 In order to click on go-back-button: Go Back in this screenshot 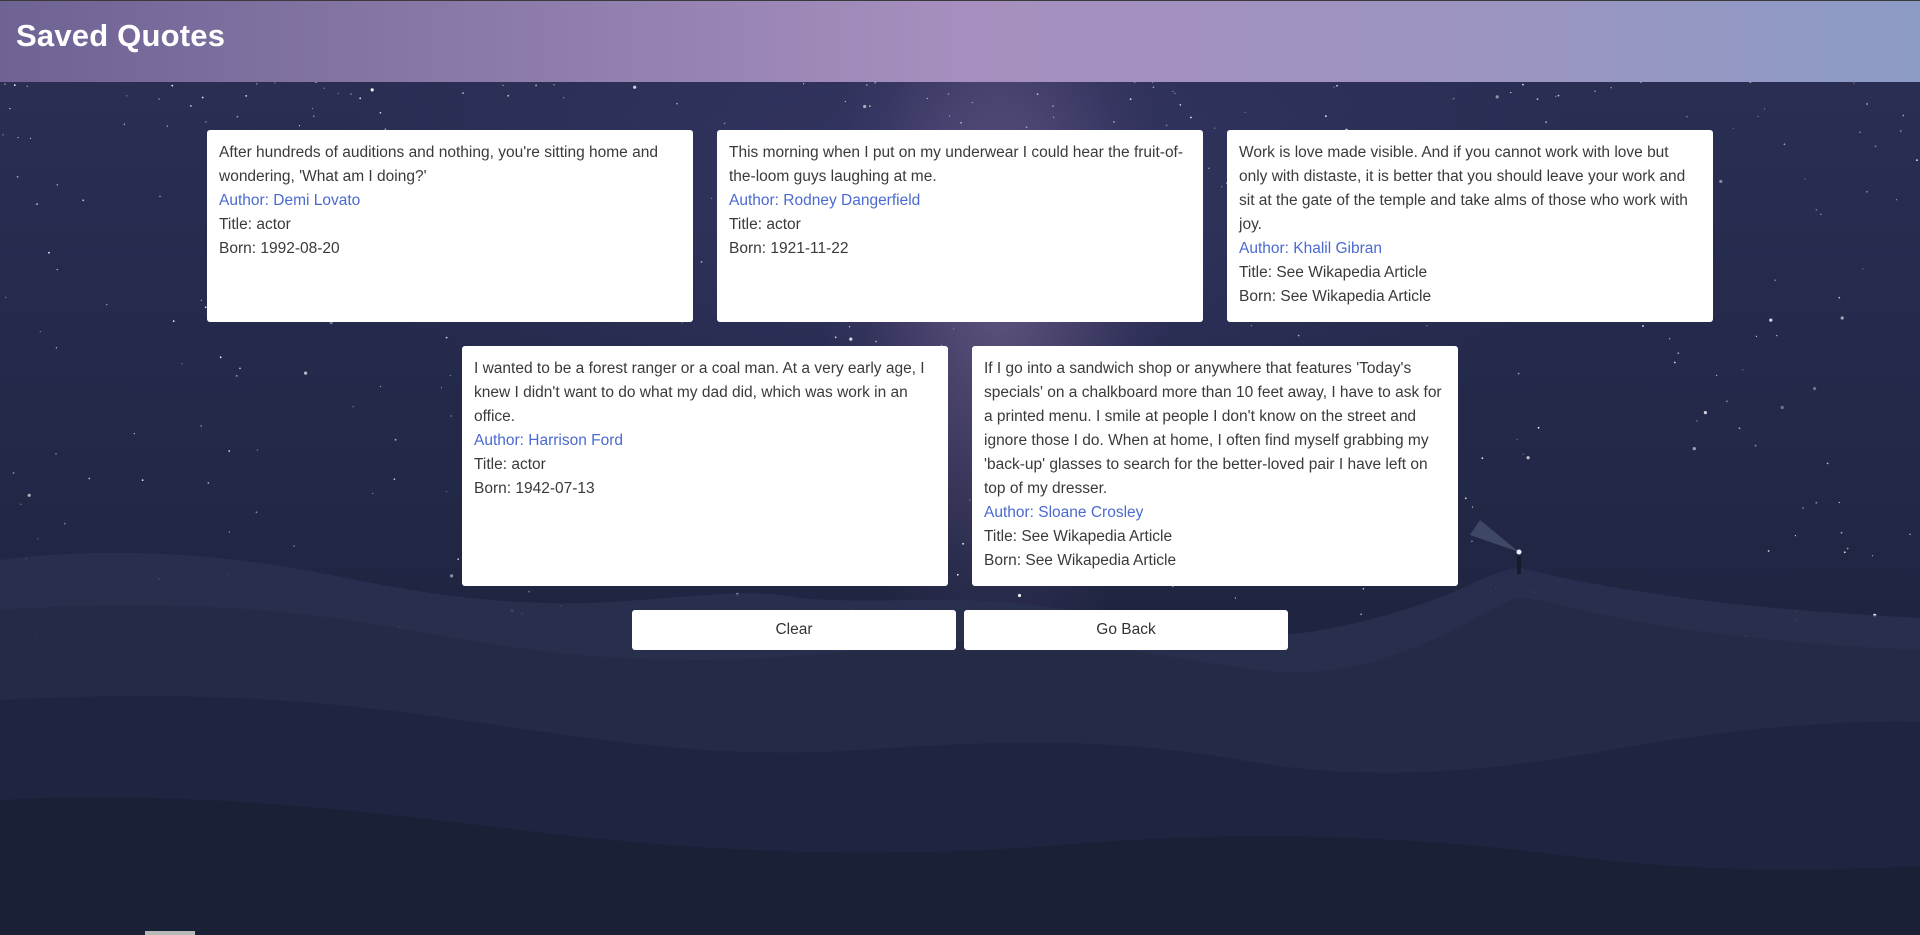, I will do `click(1126, 630)`.